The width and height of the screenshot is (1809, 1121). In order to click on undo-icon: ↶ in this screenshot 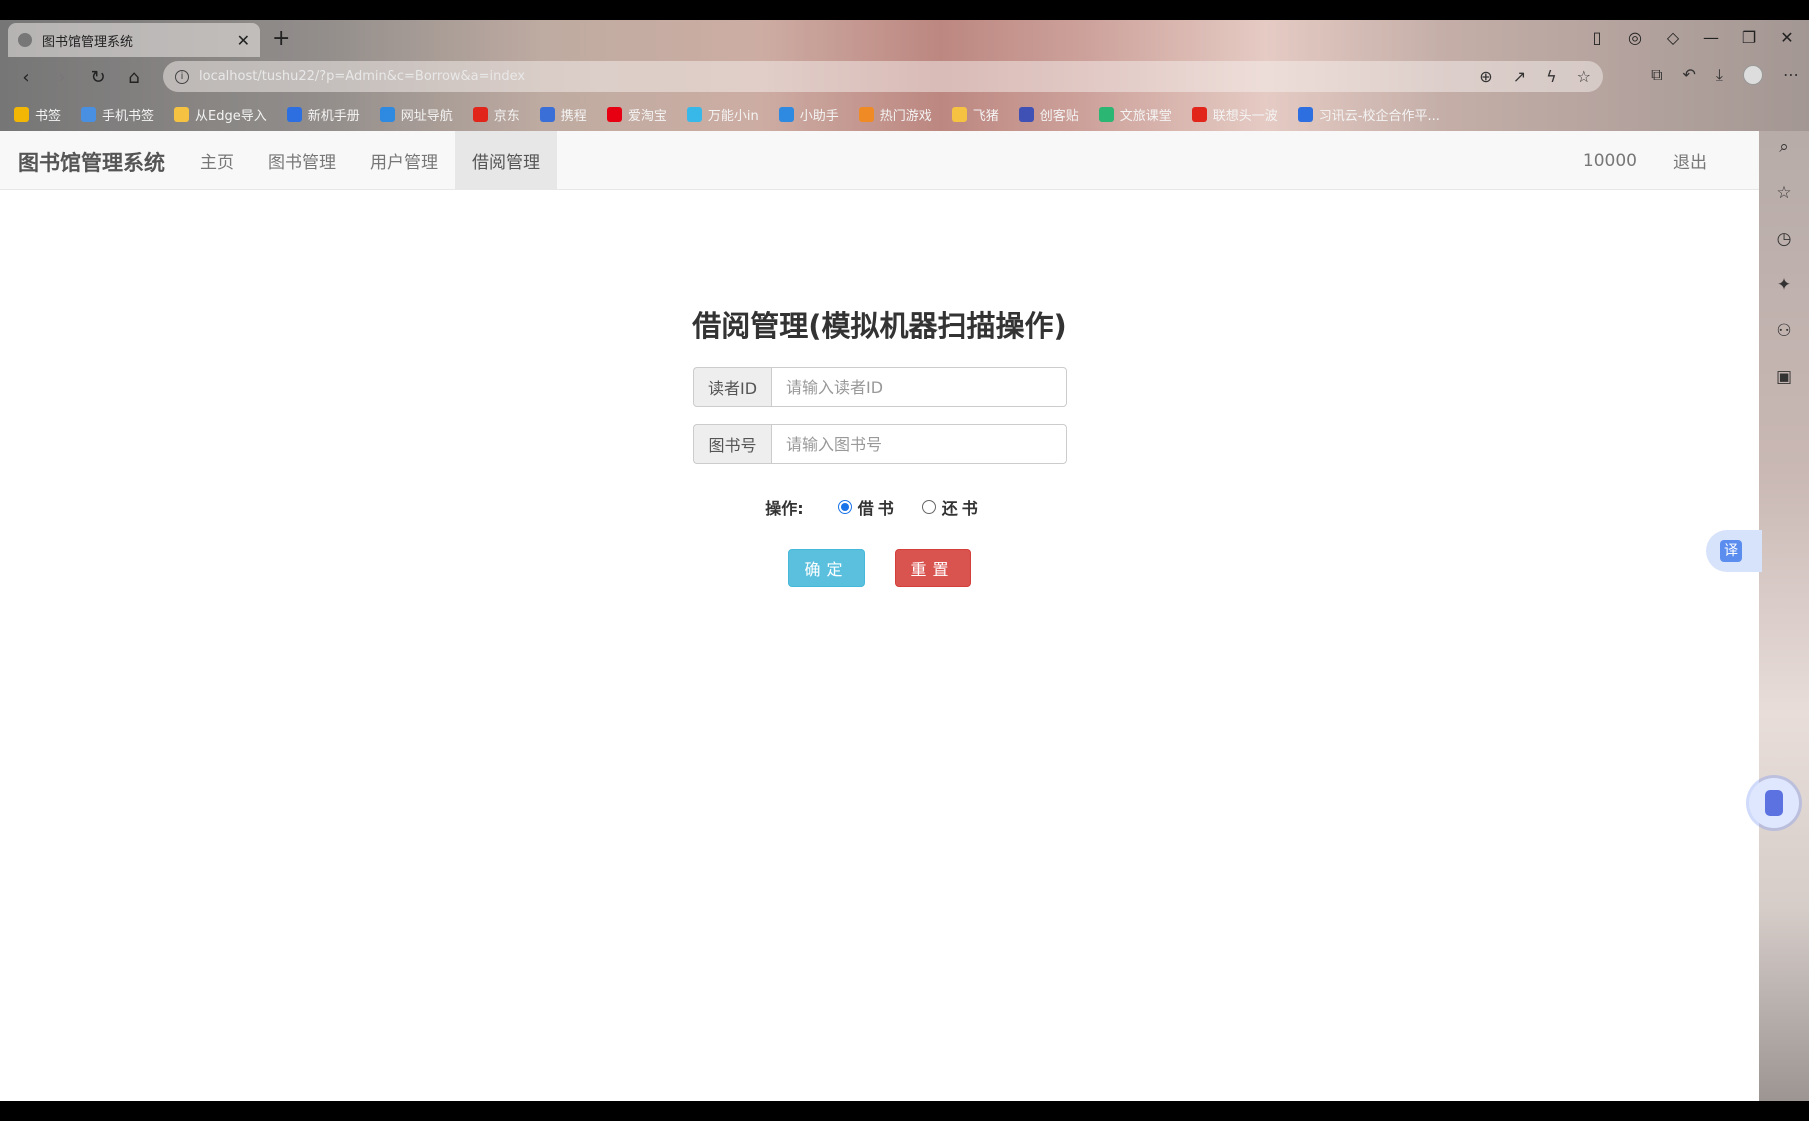, I will do `click(1689, 75)`.